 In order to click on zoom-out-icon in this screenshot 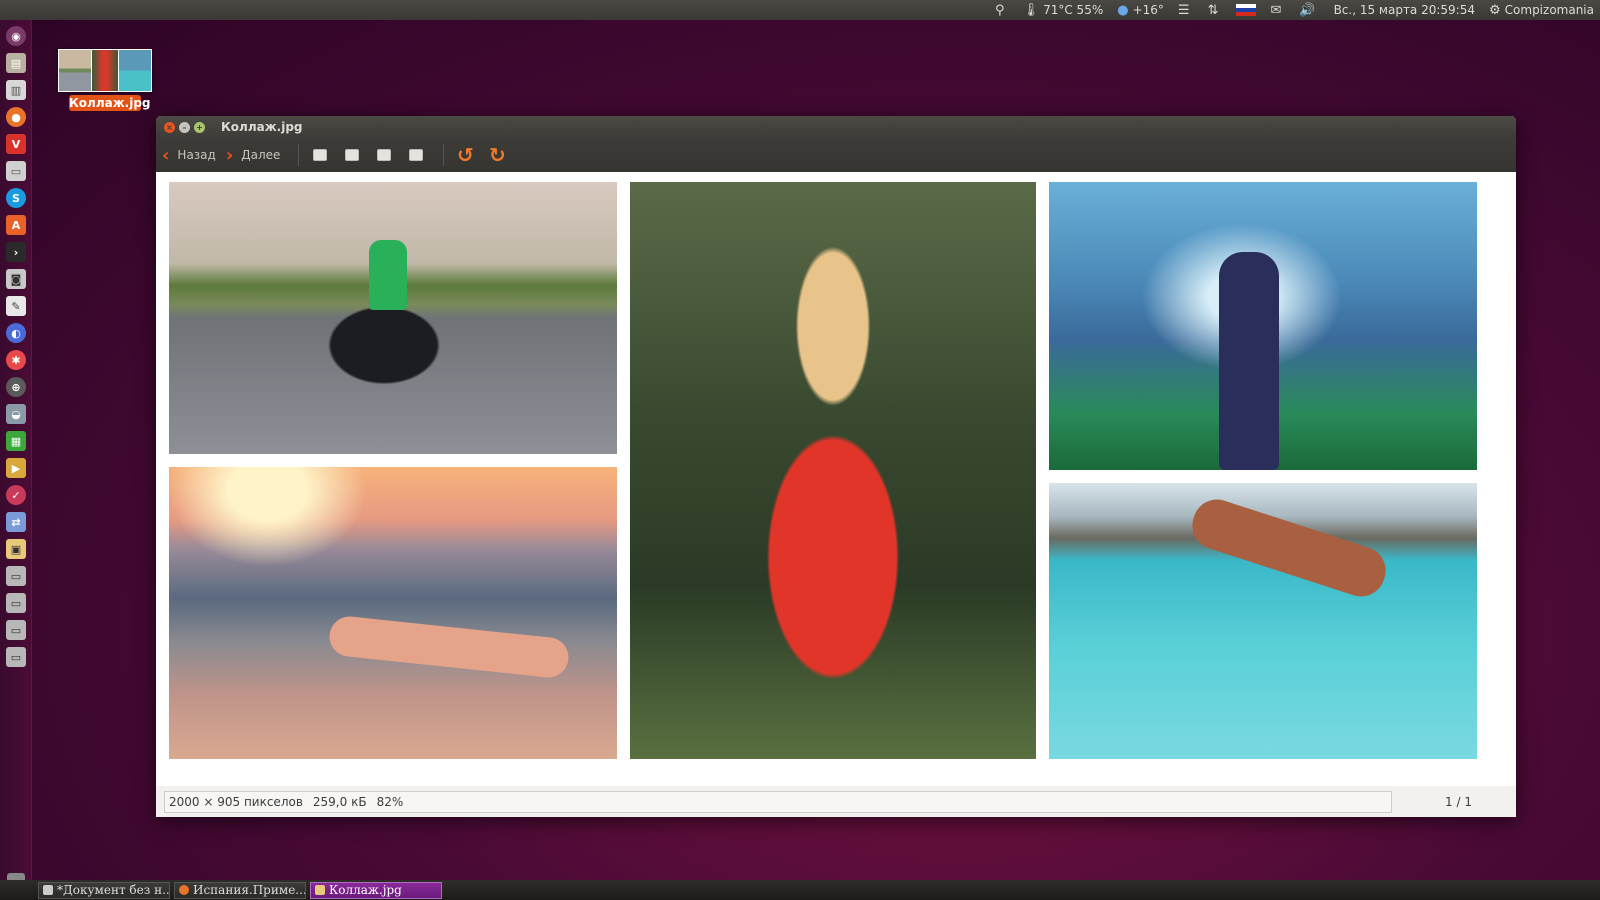, I will do `click(352, 155)`.